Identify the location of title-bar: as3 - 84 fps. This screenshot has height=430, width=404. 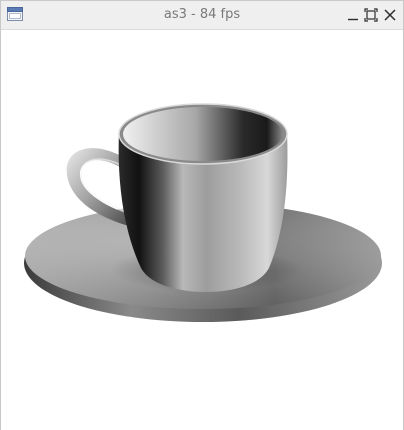
(202, 15).